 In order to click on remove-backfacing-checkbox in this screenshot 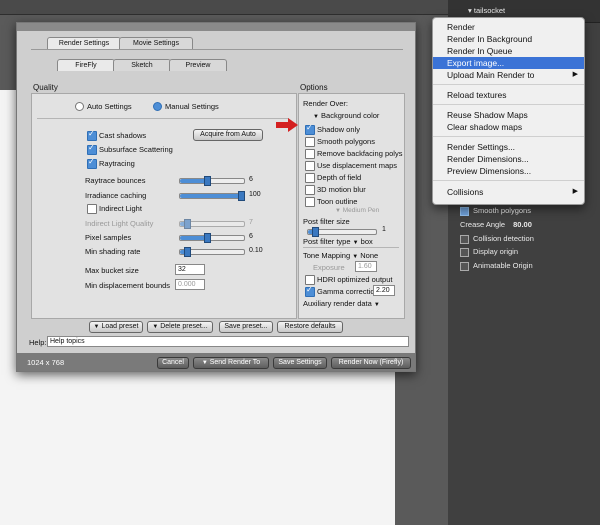, I will do `click(310, 154)`.